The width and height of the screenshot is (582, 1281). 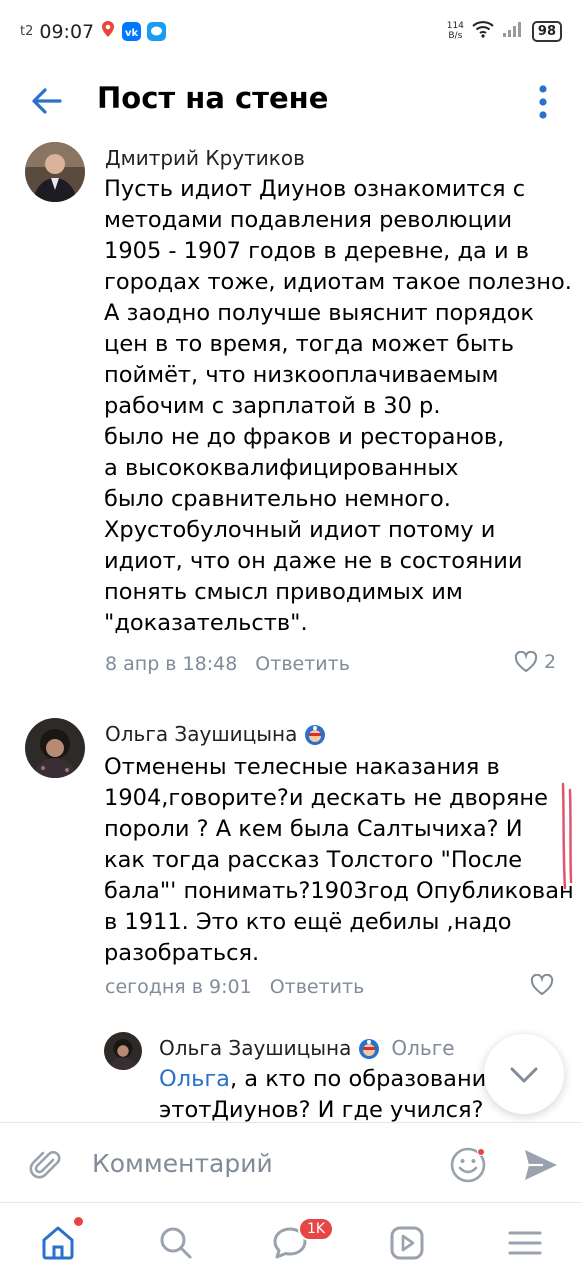 I want to click on chevron-down-icon, so click(x=524, y=1075).